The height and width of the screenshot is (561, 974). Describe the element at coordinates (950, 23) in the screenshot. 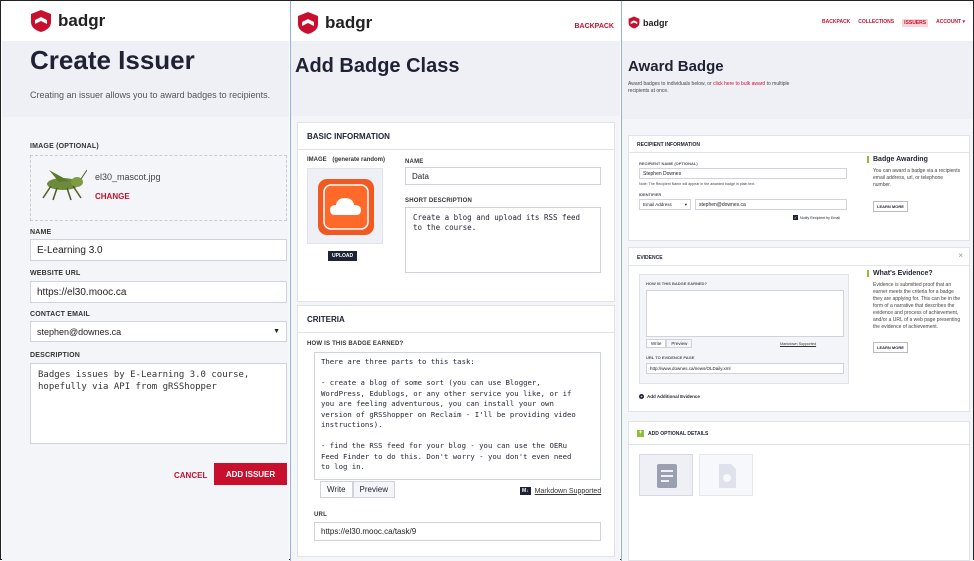

I see `nav-account: ACCOUNT ▾` at that location.